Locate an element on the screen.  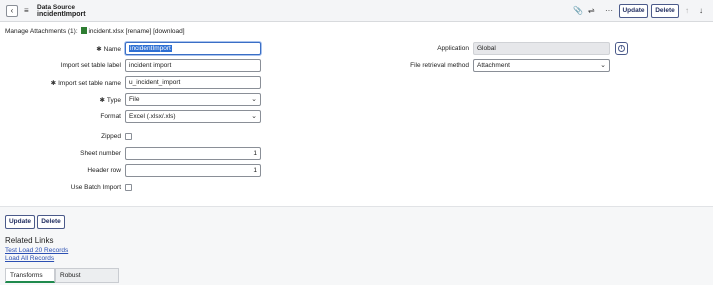
type-value: File is located at coordinates (134, 99).